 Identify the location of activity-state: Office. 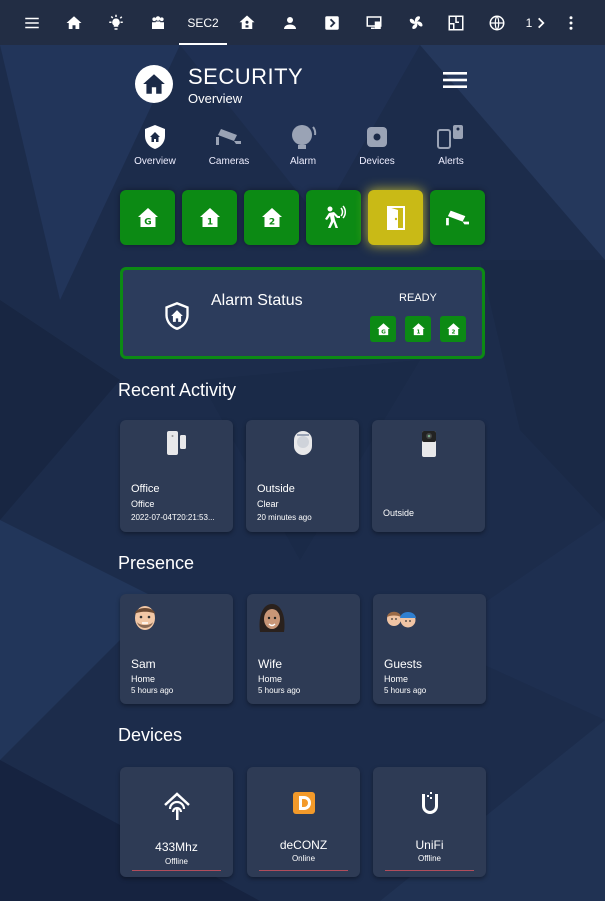
(143, 504).